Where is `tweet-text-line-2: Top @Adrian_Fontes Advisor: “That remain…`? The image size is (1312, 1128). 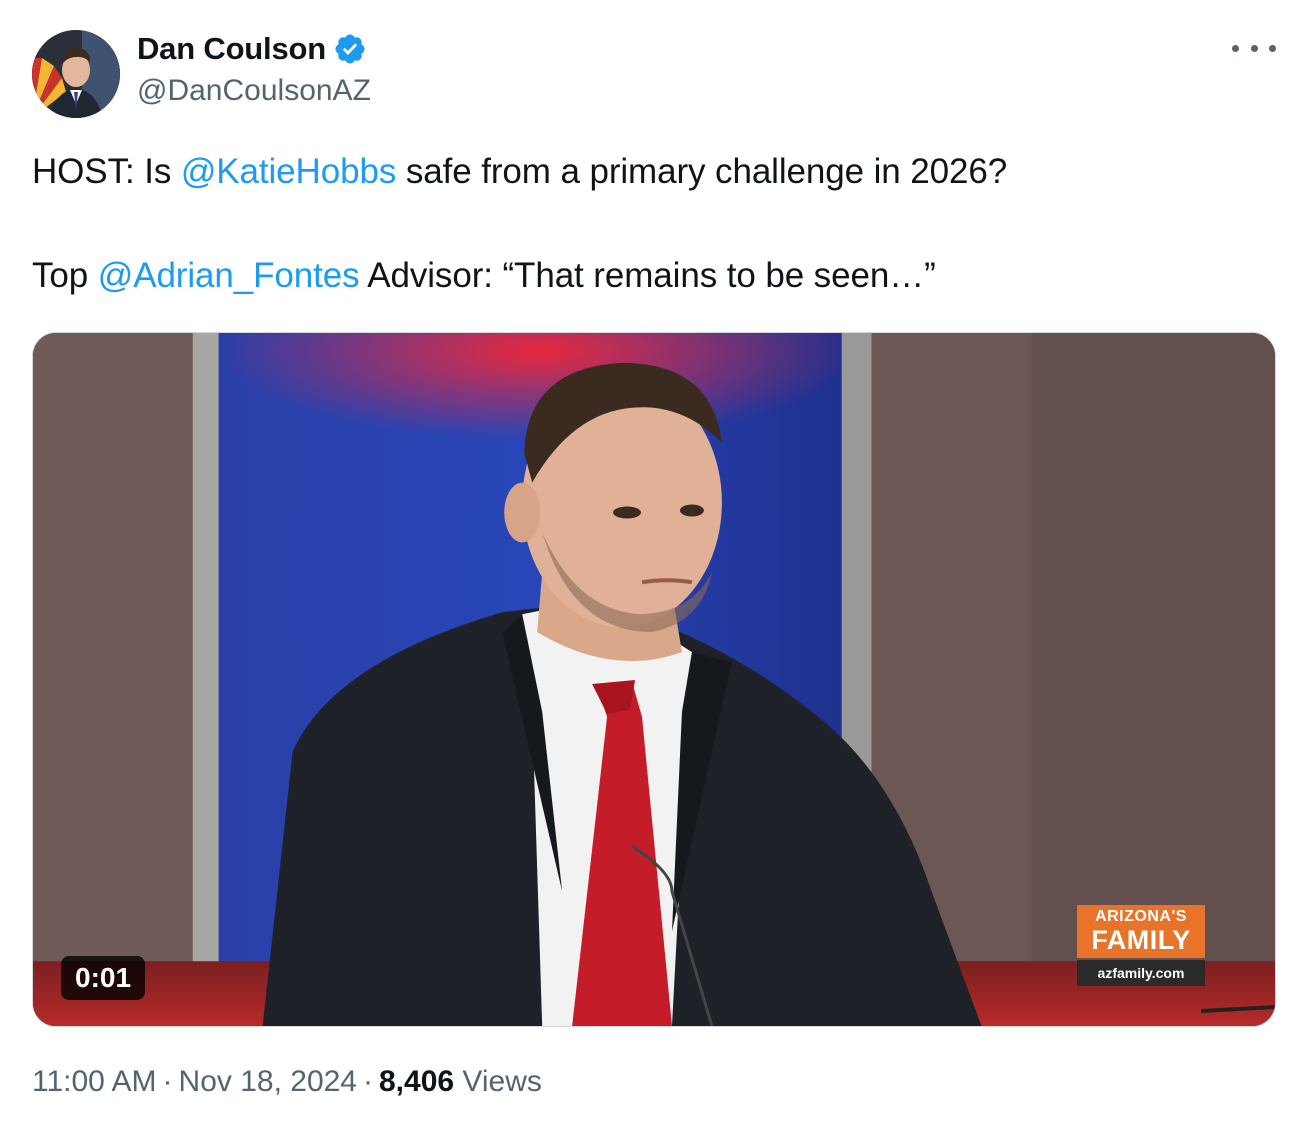
tweet-text-line-2: Top @Adrian_Fontes Advisor: “That remain… is located at coordinates (484, 276).